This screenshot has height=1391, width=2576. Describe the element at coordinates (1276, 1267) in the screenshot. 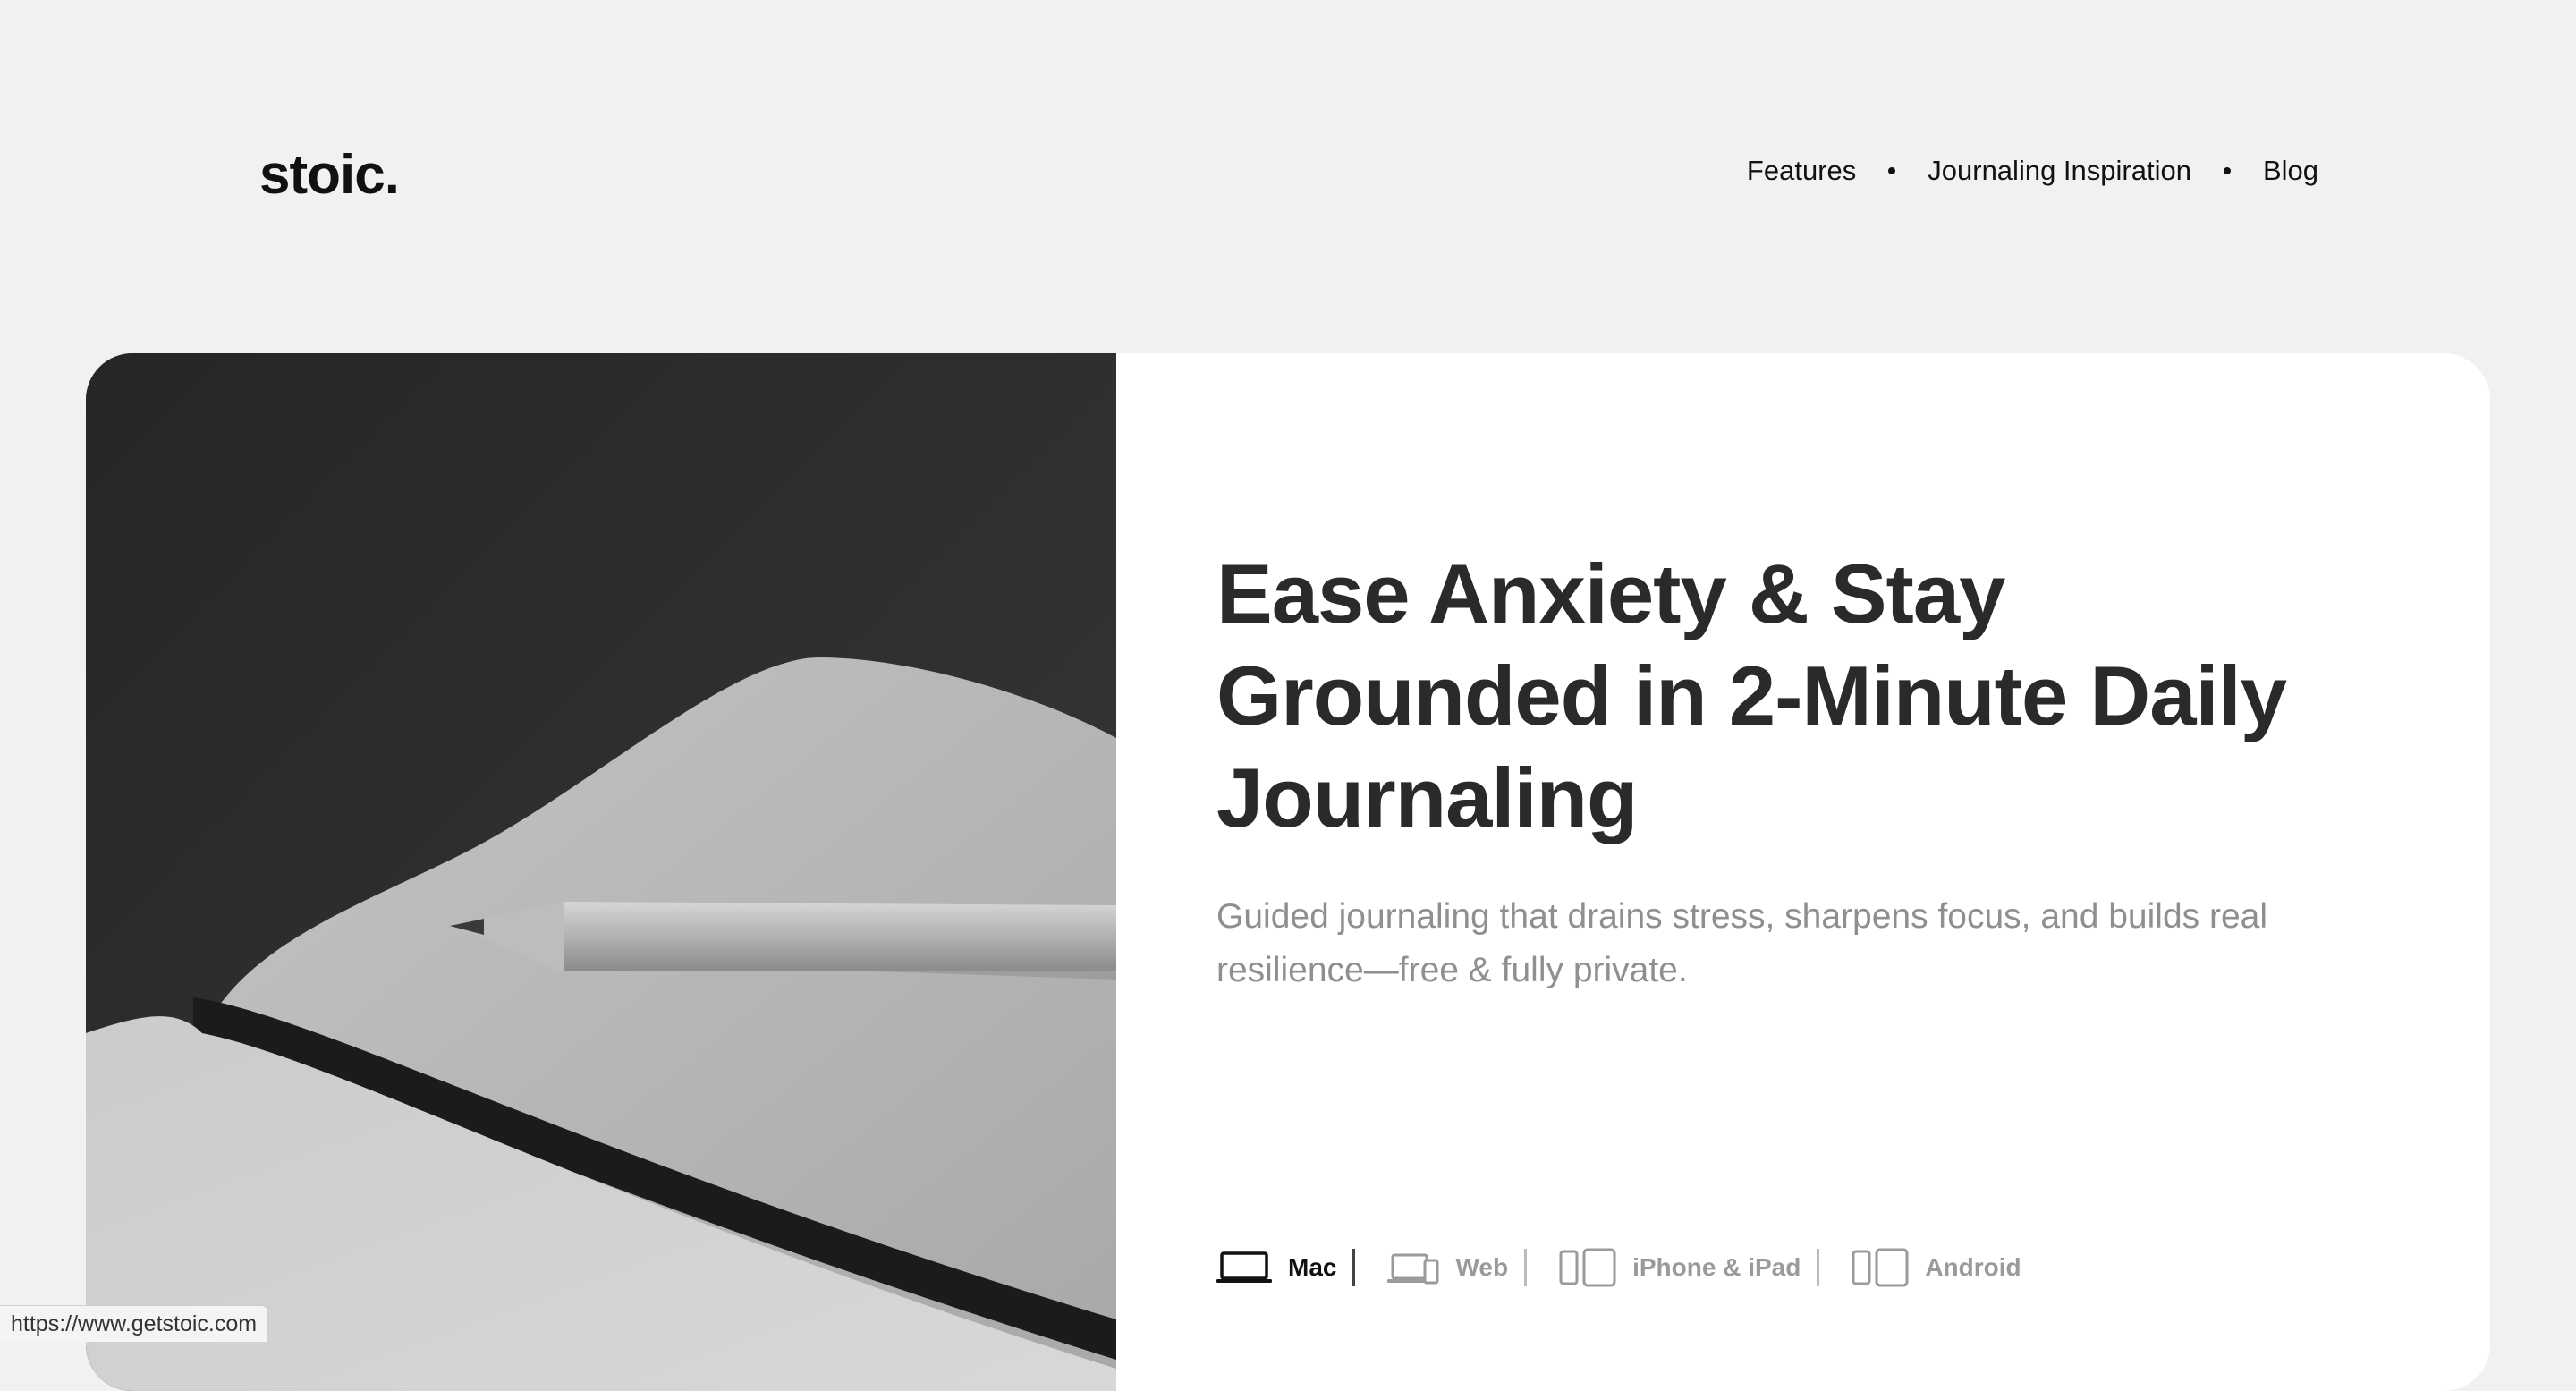

I see `platform-mac: Mac` at that location.